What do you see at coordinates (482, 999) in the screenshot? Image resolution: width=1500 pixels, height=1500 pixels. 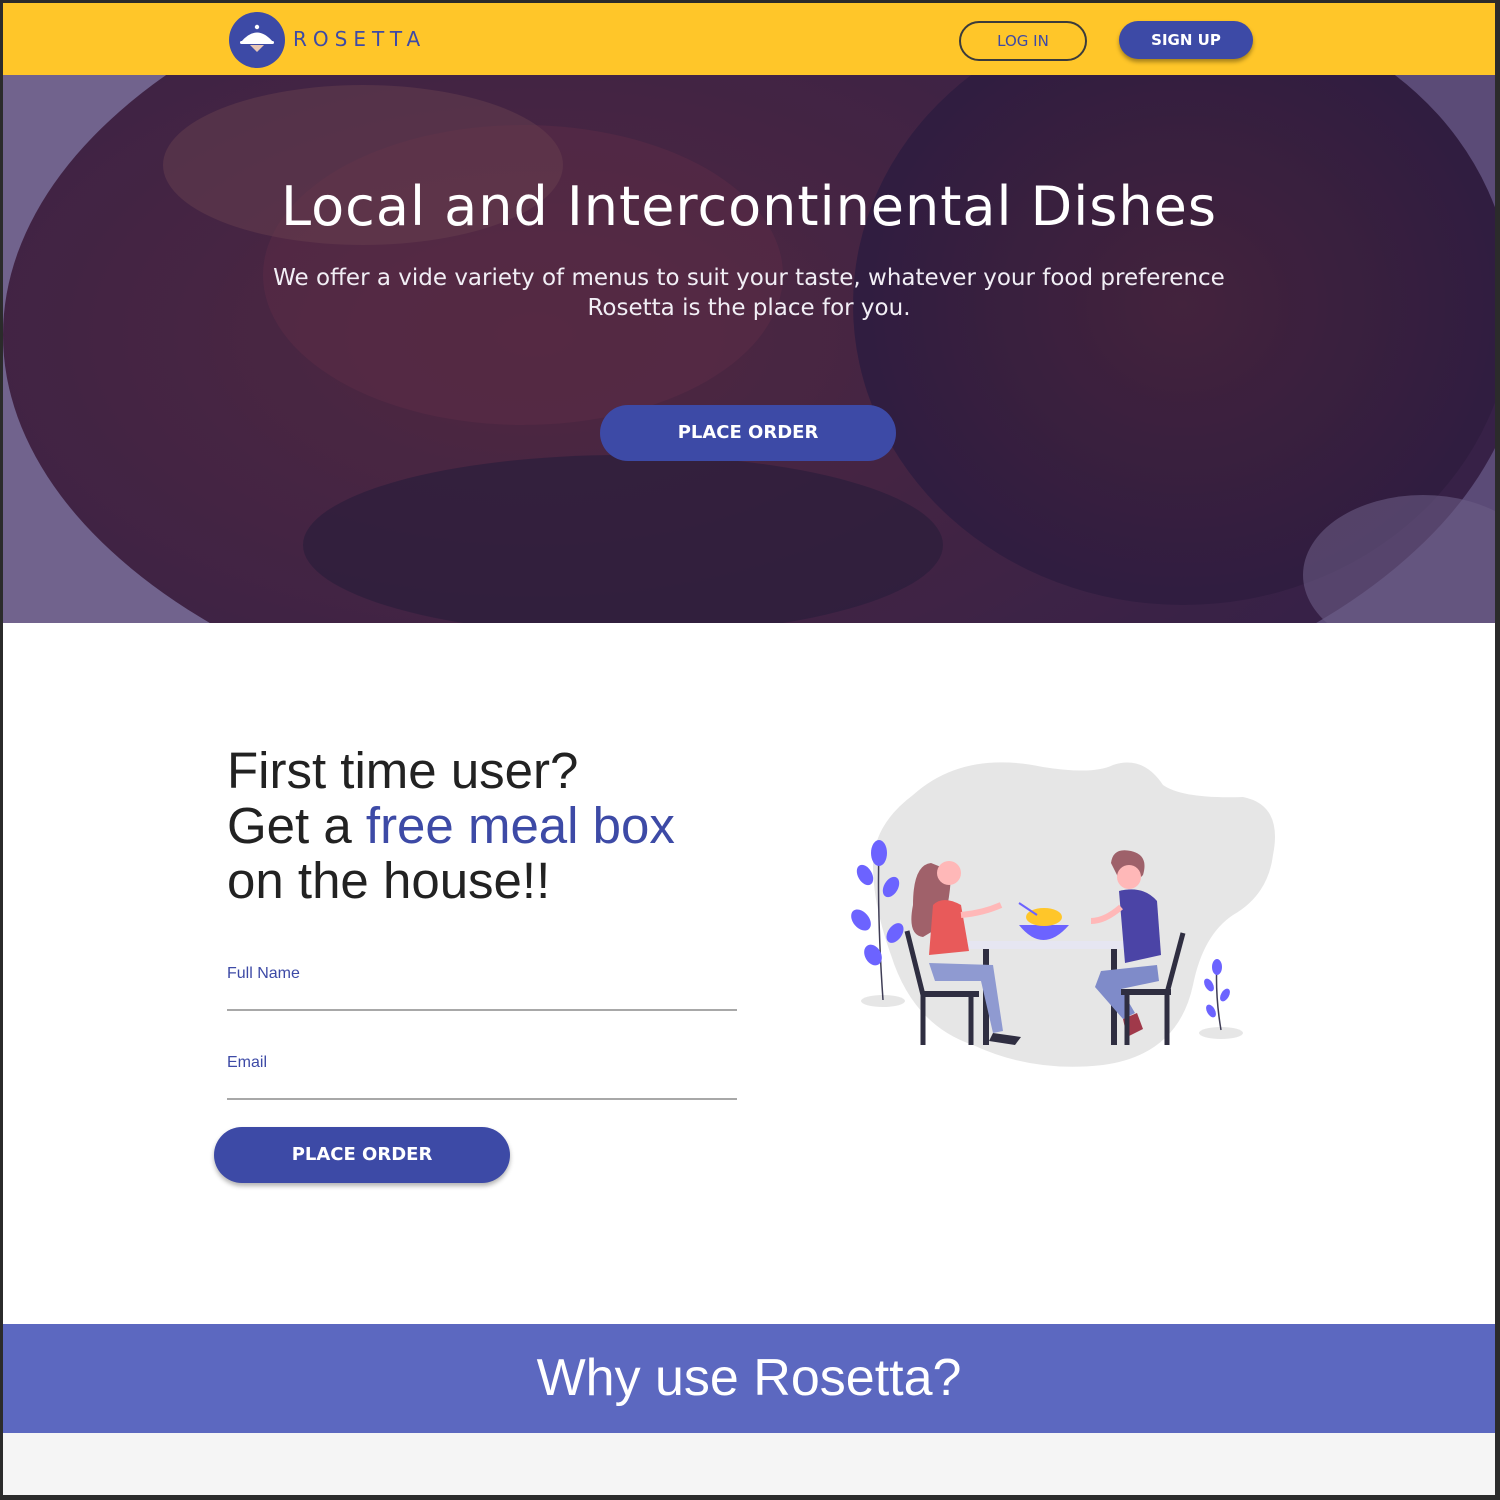 I see `full-name-input` at bounding box center [482, 999].